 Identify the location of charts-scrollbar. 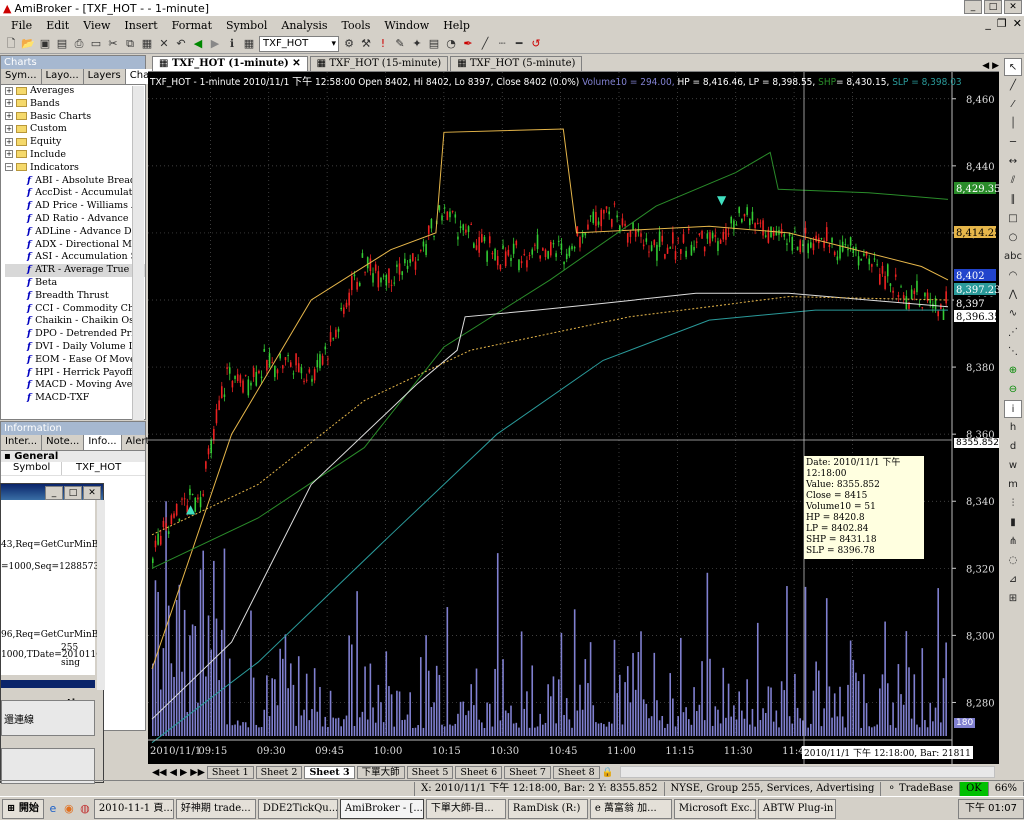
(138, 253).